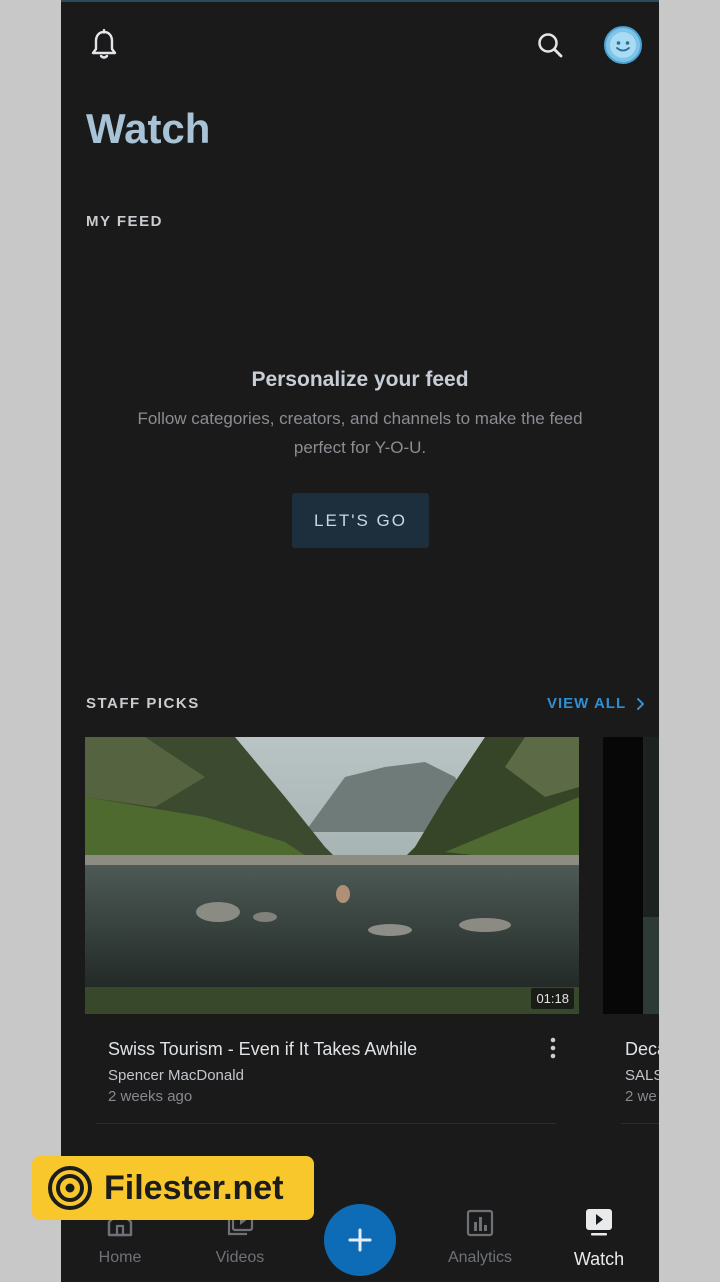 The image size is (720, 1282). I want to click on plus-icon, so click(360, 1240).